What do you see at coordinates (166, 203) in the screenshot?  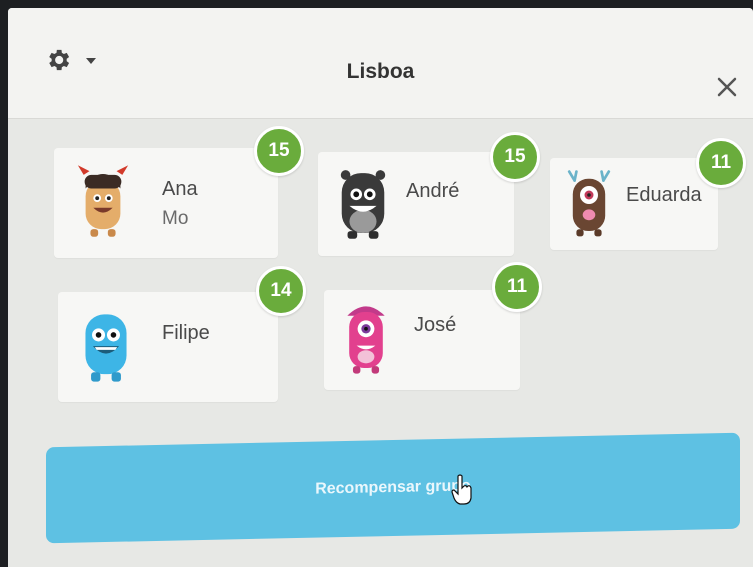 I see `student-card-ana: Ana Mo` at bounding box center [166, 203].